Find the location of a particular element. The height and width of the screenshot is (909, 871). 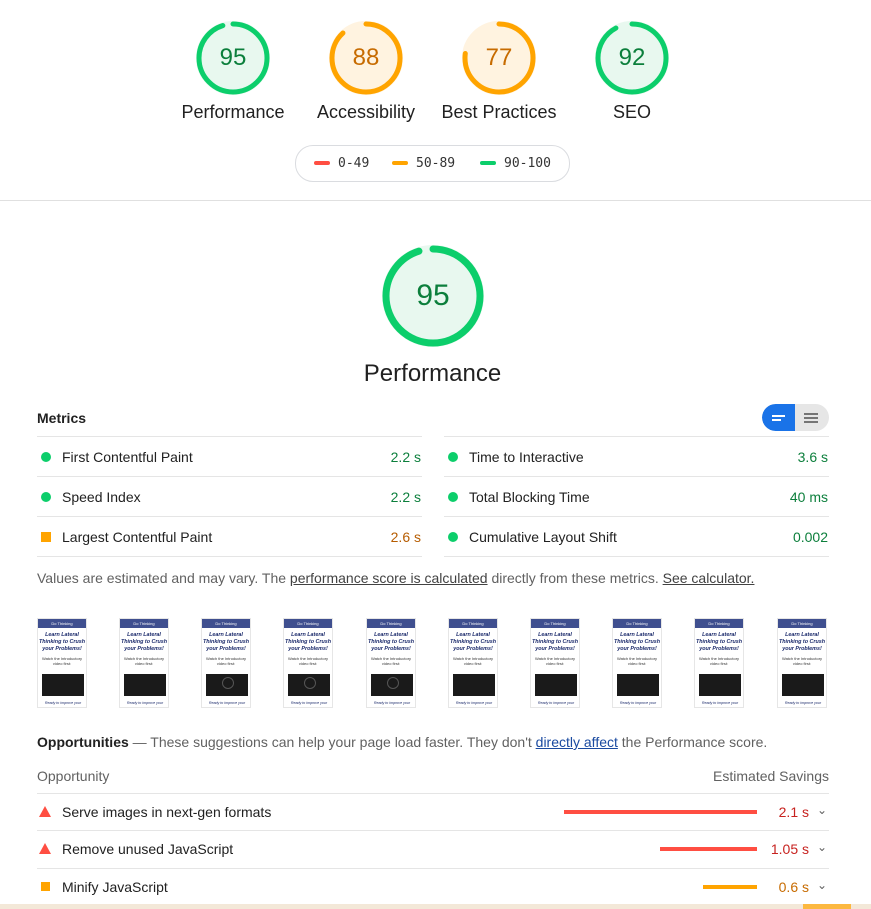

gauge-best-practices: 77 Best Practices is located at coordinates (499, 71).